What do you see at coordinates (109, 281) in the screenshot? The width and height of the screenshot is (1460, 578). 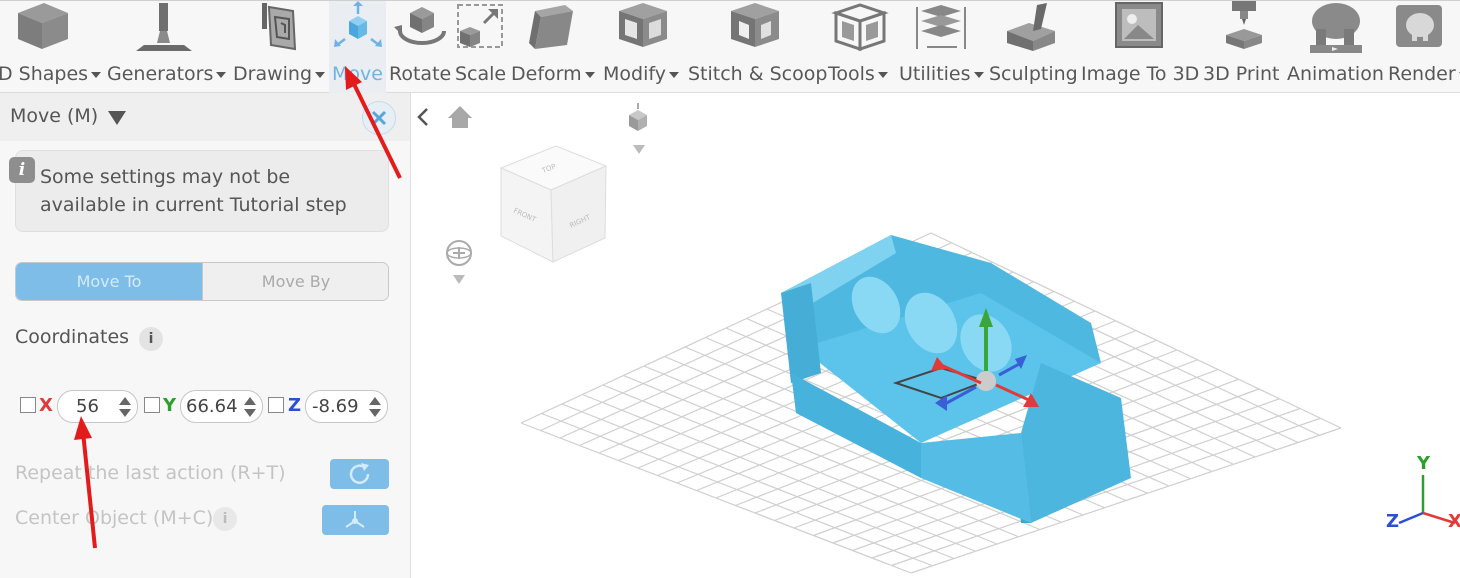 I see `move-to-tab: Move To` at bounding box center [109, 281].